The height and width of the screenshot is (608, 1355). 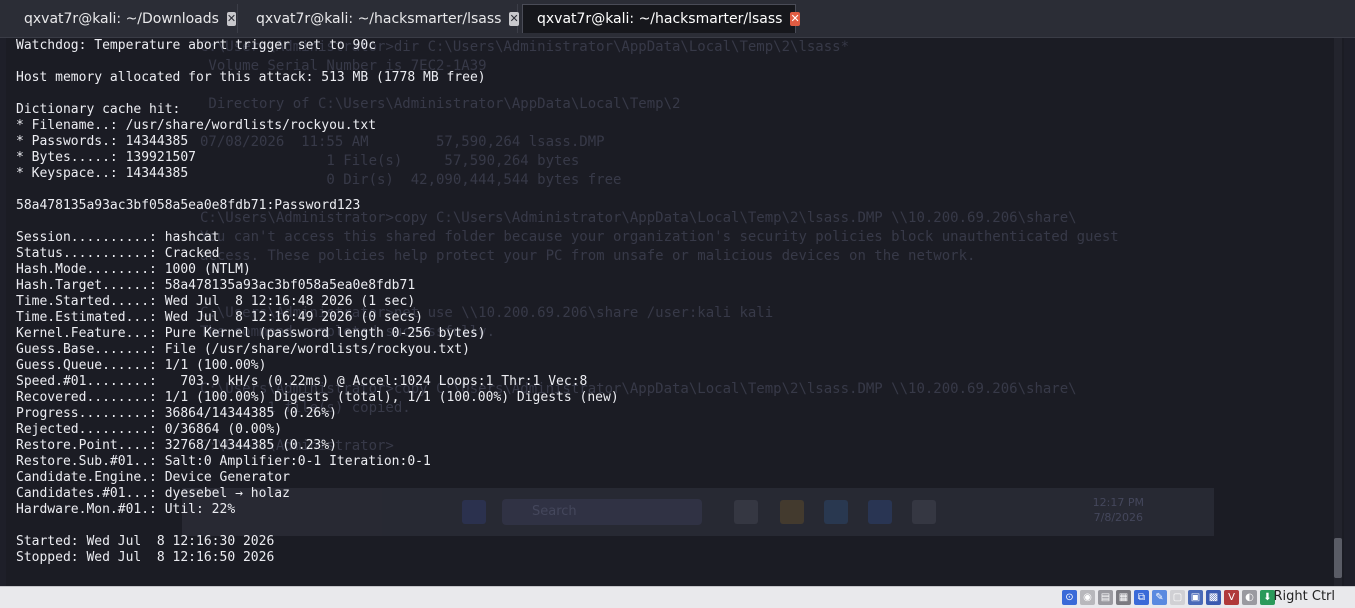 I want to click on terminal-line: Guess.Queue......: 1/1 (100.00%), so click(x=141, y=365).